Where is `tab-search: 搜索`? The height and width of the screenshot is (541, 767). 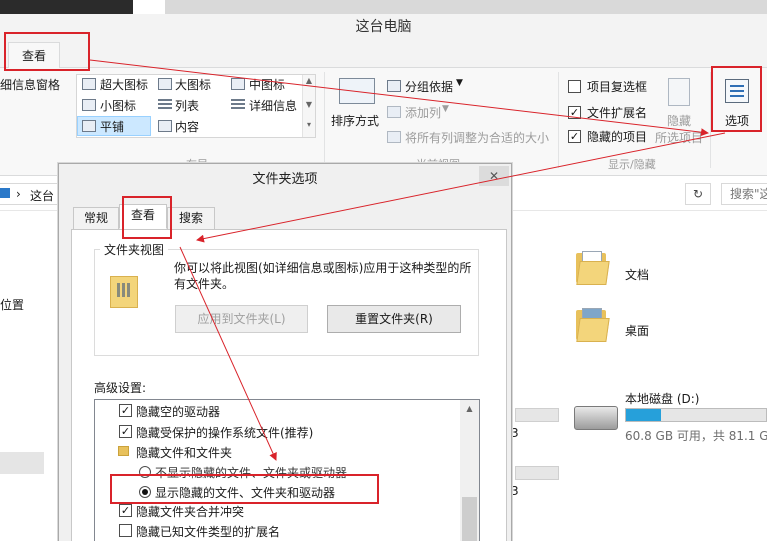
tab-search: 搜索 is located at coordinates (191, 218).